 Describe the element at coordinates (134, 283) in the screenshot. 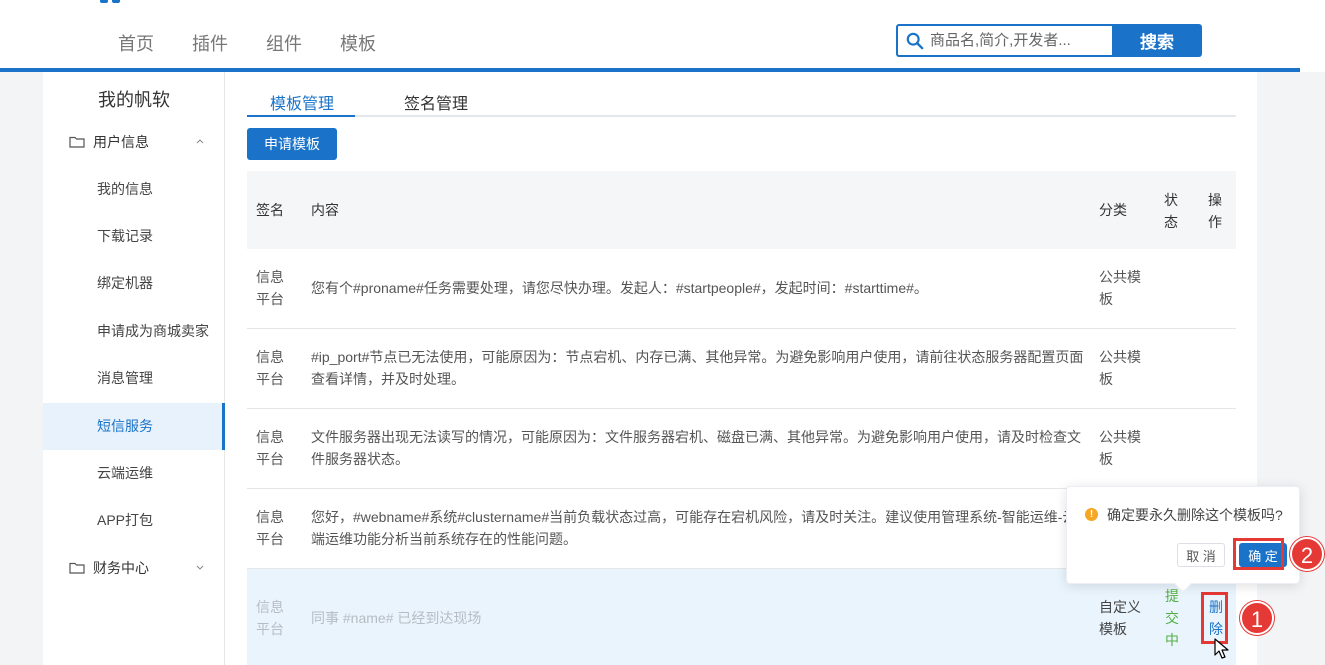

I see `sidebar-item-bind-machine: 绑定机器` at that location.